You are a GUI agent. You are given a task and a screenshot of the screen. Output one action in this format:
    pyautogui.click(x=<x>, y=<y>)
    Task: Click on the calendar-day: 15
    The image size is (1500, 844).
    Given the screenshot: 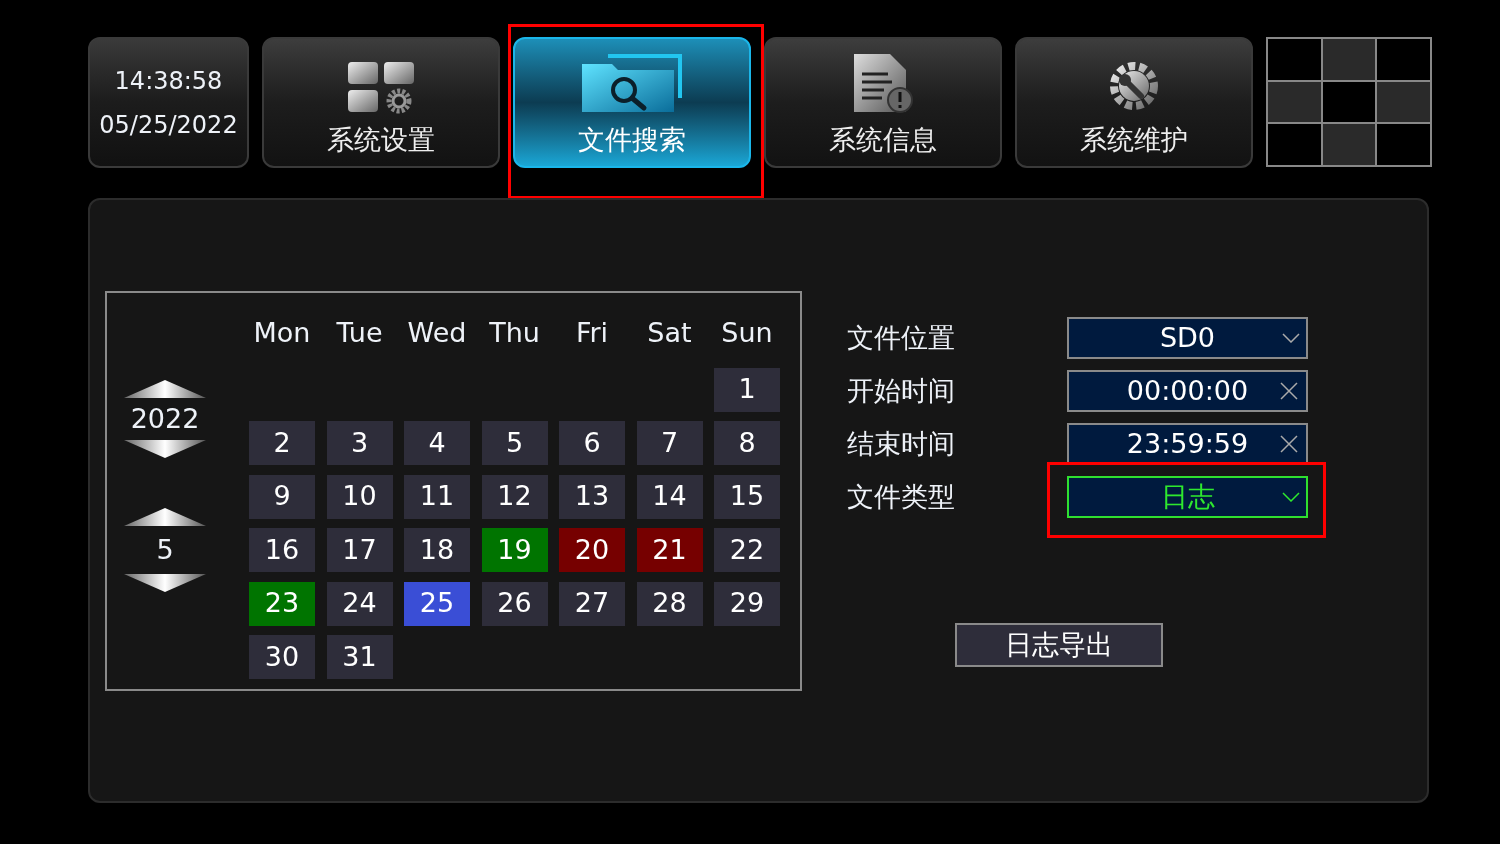 What is the action you would take?
    pyautogui.click(x=747, y=496)
    